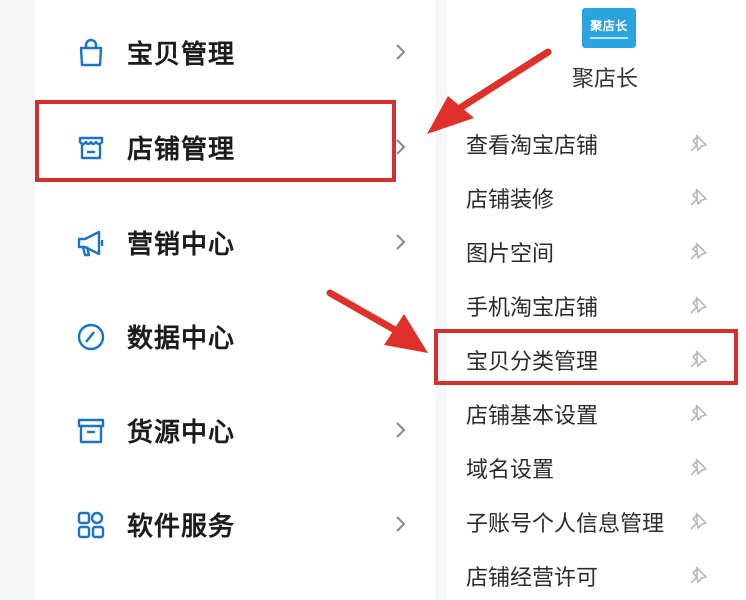 The image size is (746, 600). Describe the element at coordinates (181, 527) in the screenshot. I see `nav-item-label: 软件服务` at that location.